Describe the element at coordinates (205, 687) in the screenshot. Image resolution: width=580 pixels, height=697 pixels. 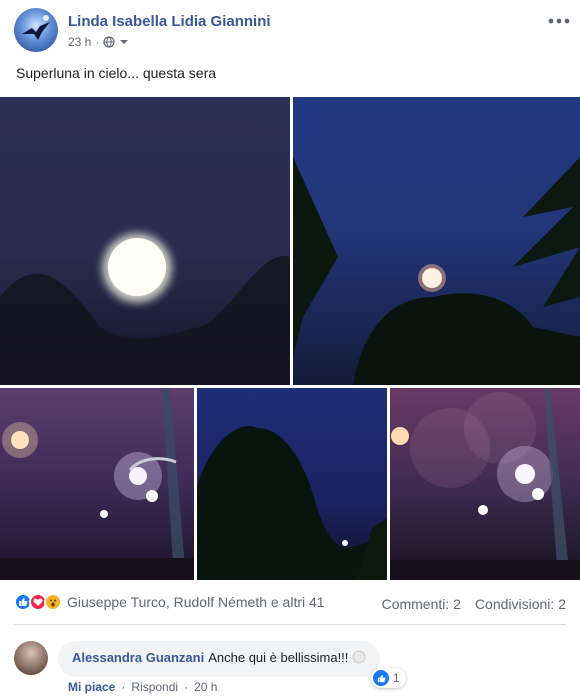
I see `comment-time: 20 h` at that location.